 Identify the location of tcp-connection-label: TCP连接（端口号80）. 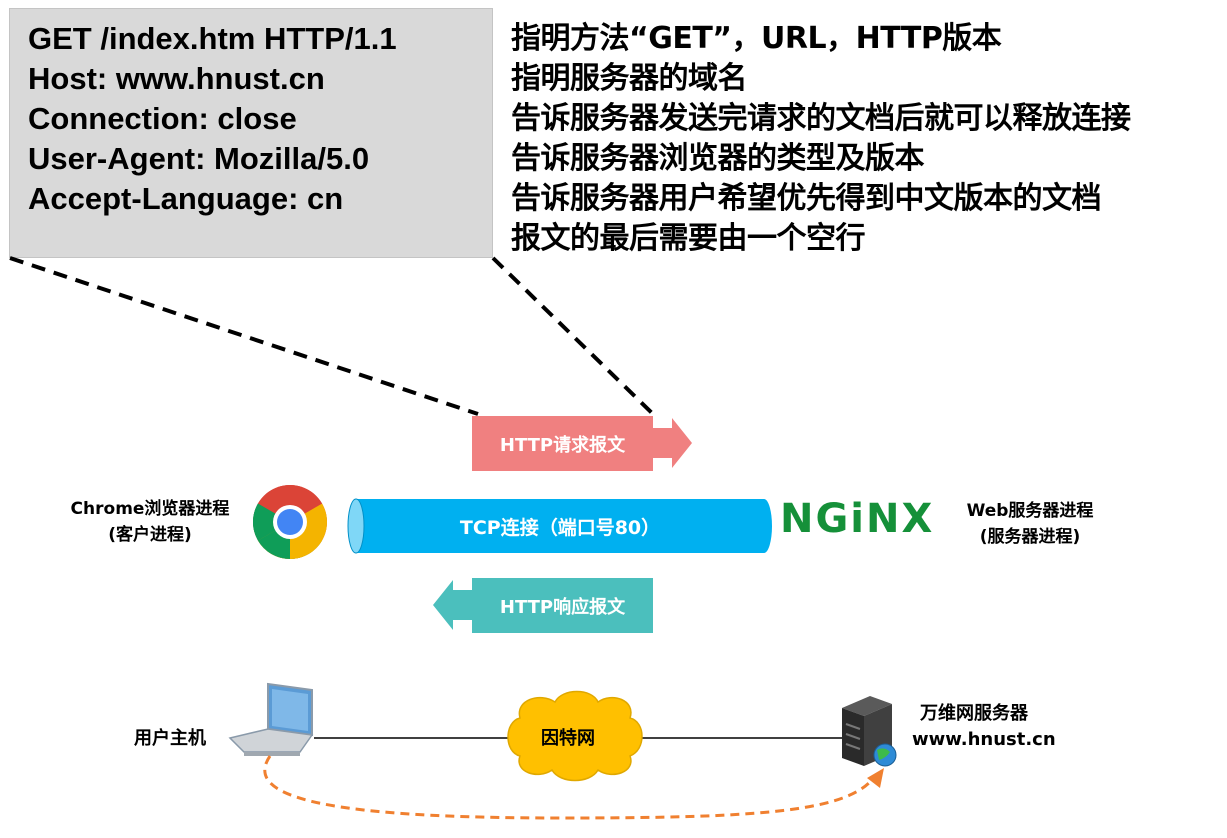
(560, 527).